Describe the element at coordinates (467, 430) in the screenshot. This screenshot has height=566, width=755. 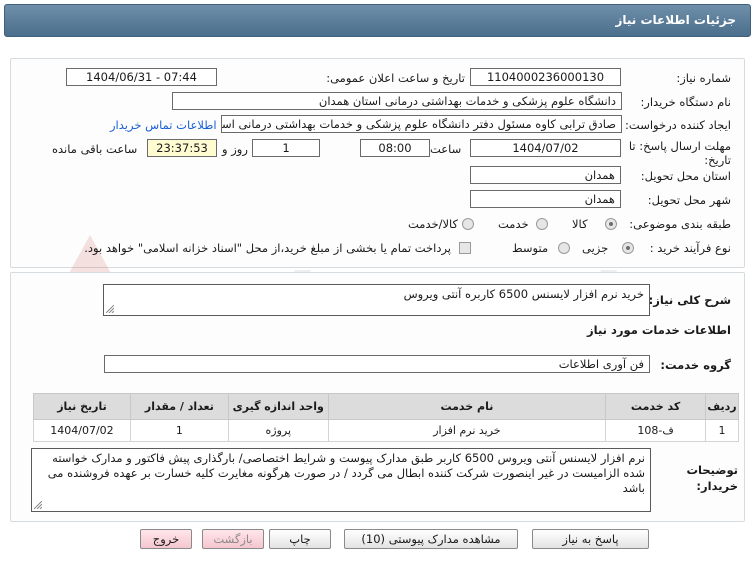
I see `service-name: خرید نرم افزار` at that location.